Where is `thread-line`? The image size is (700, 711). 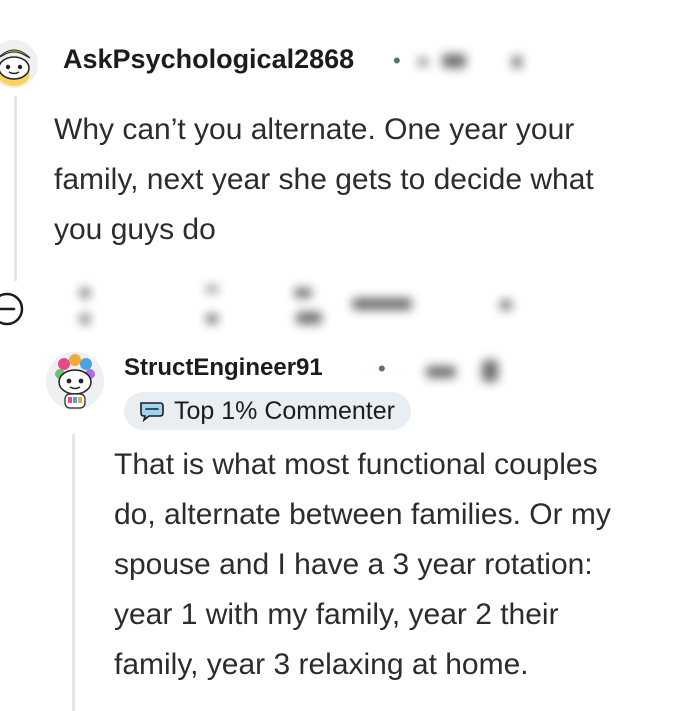 thread-line is located at coordinates (15, 188).